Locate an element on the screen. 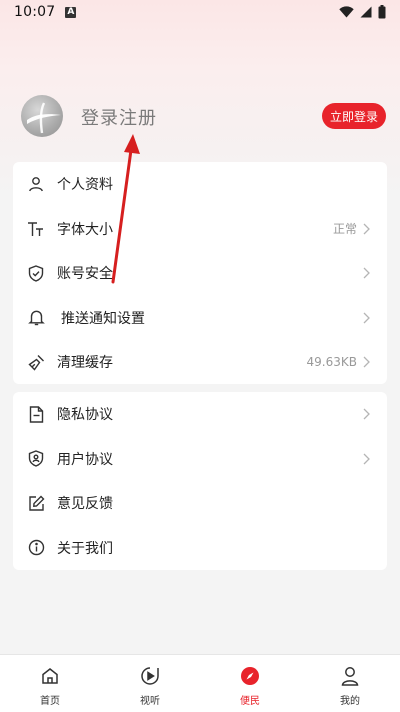 The width and height of the screenshot is (400, 712). settings-row-label: 隐私协议 is located at coordinates (85, 415).